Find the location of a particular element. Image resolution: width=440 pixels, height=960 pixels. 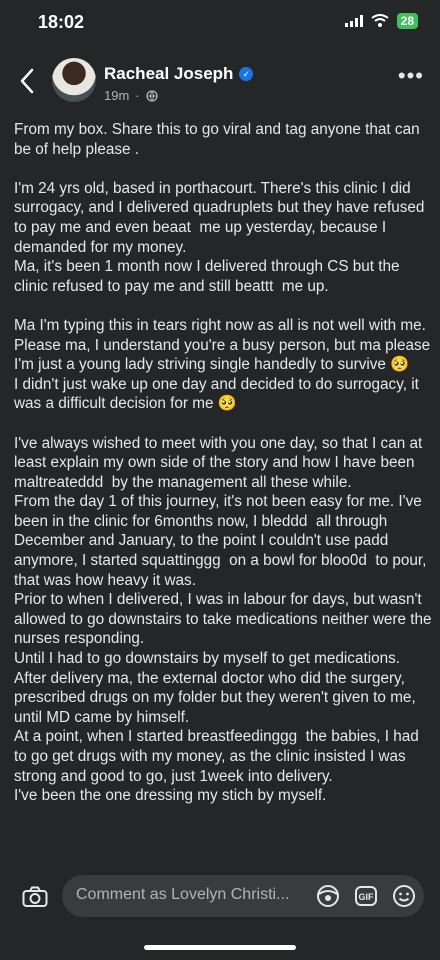

camera-icon is located at coordinates (35, 897).